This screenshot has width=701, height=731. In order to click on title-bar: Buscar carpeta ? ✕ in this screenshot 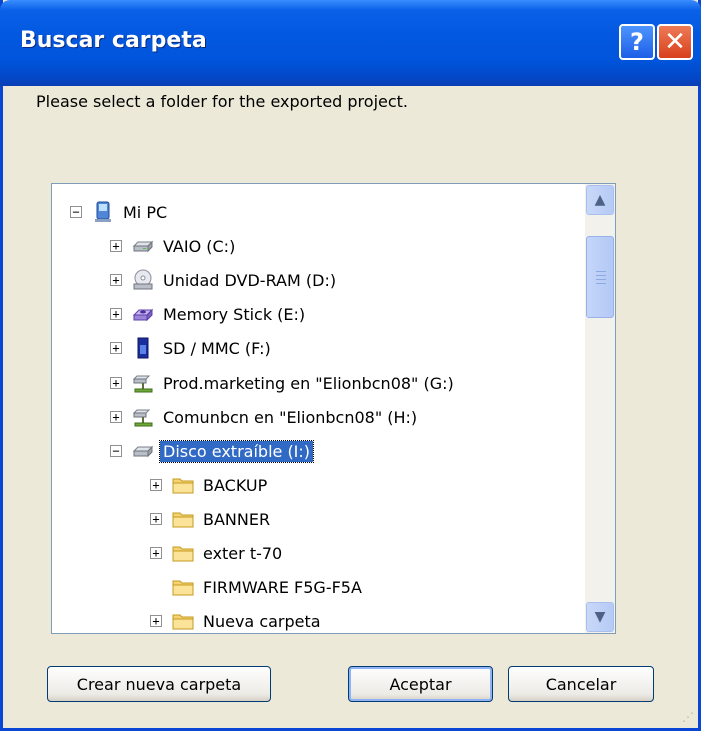, I will do `click(350, 43)`.